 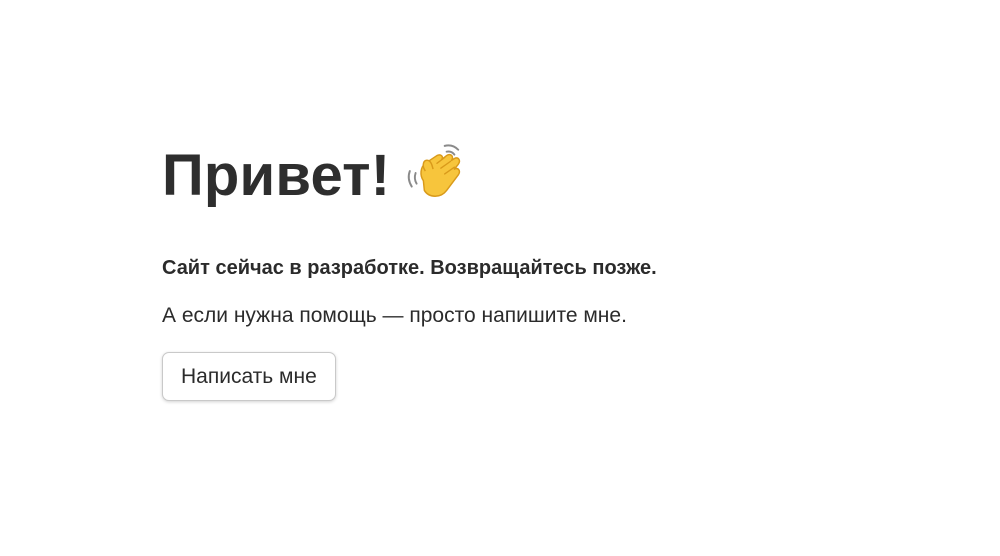 What do you see at coordinates (435, 173) in the screenshot?
I see `waving-hand-icon` at bounding box center [435, 173].